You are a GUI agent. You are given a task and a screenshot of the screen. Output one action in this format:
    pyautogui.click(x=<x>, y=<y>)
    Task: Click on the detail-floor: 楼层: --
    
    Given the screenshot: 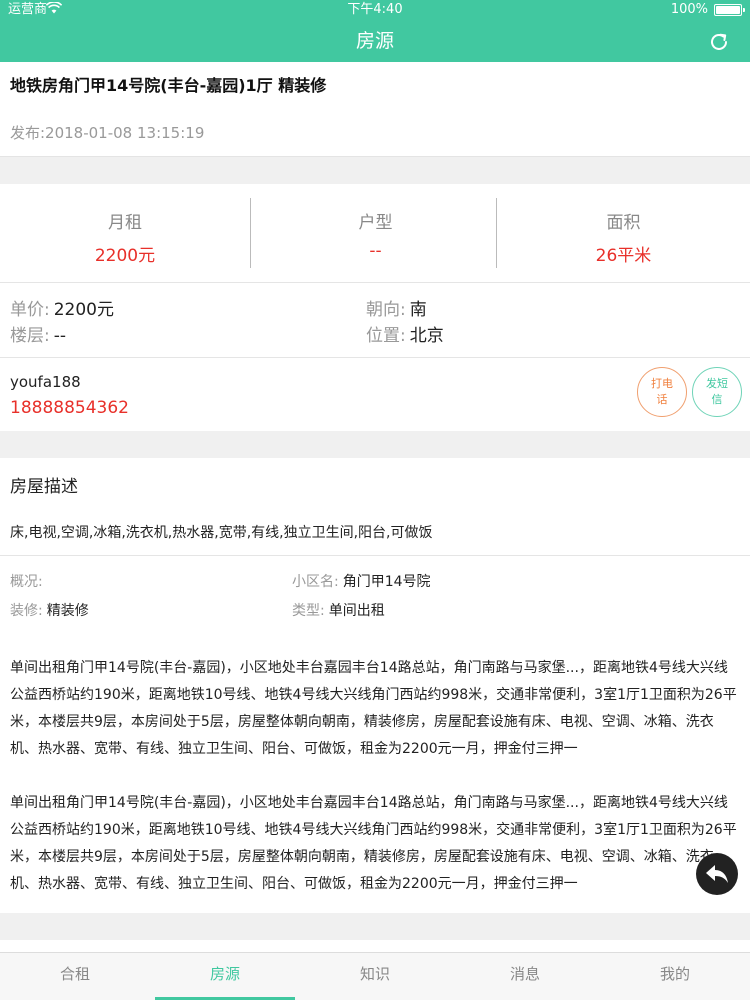 What is the action you would take?
    pyautogui.click(x=38, y=333)
    